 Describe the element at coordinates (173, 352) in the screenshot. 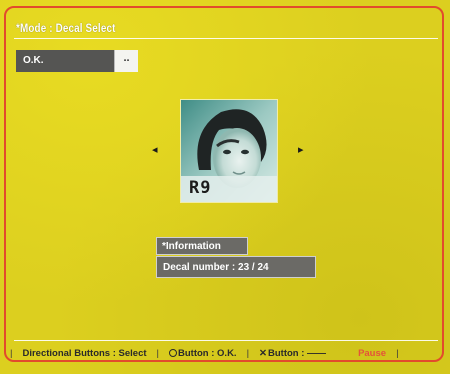

I see `circle-button-icon` at that location.